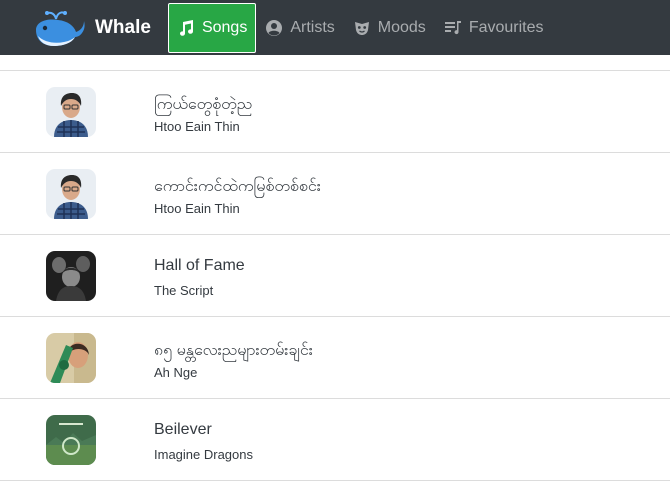 The height and width of the screenshot is (490, 670). I want to click on list-top-divider, so click(335, 63).